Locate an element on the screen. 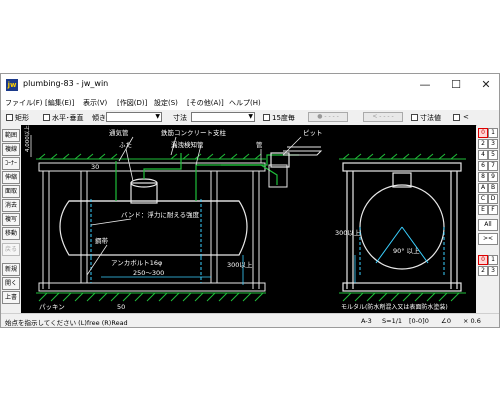 The image size is (500, 400). hv-label: 水平･垂直 is located at coordinates (68, 118).